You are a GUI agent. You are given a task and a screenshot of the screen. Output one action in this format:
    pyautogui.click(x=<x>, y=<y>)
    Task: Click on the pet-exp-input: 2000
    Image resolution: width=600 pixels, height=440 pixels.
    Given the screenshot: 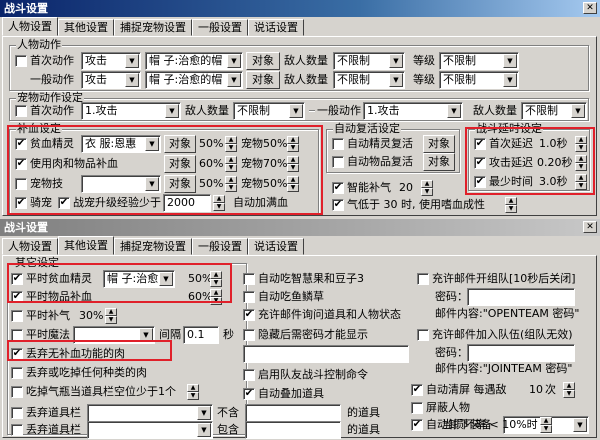 What is the action you would take?
    pyautogui.click(x=187, y=203)
    